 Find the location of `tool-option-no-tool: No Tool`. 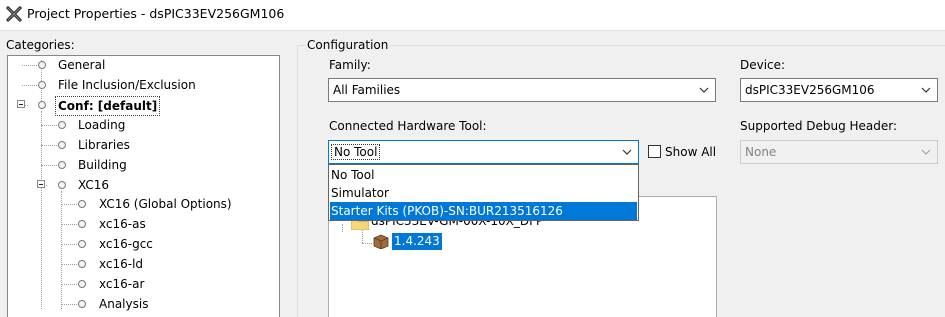

tool-option-no-tool: No Tool is located at coordinates (483, 175).